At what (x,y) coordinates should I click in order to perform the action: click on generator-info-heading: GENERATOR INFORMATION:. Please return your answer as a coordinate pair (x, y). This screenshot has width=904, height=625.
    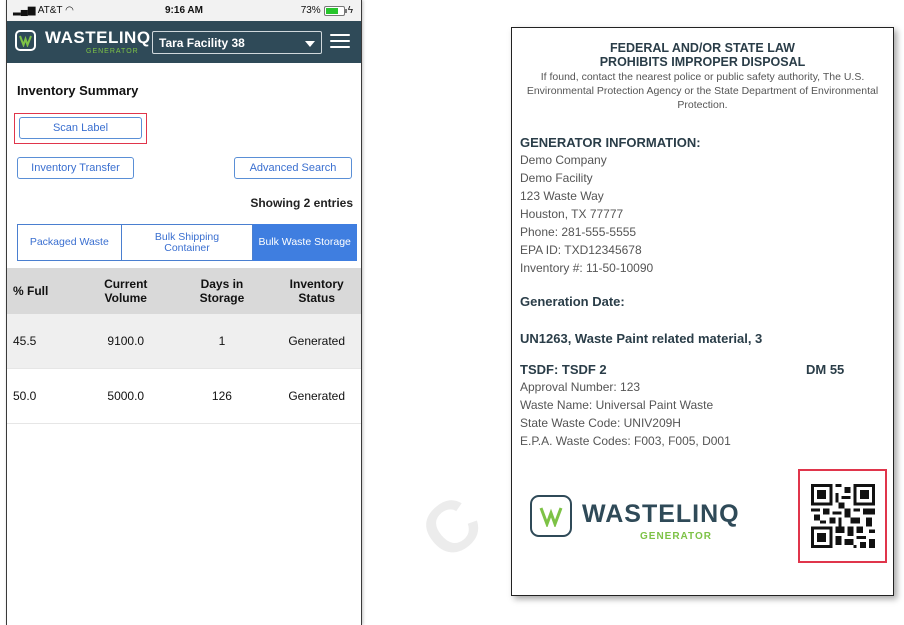
    Looking at the image, I should click on (610, 142).